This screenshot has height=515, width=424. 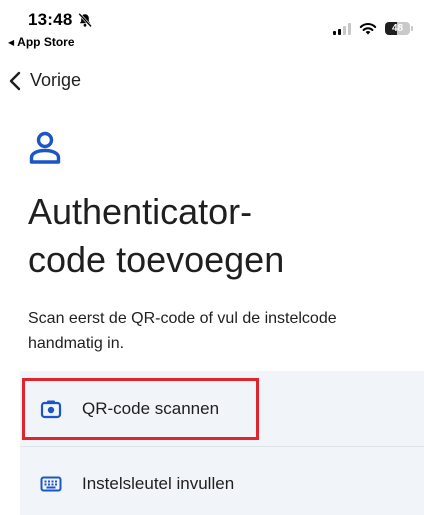 I want to click on camera-icon, so click(x=51, y=409).